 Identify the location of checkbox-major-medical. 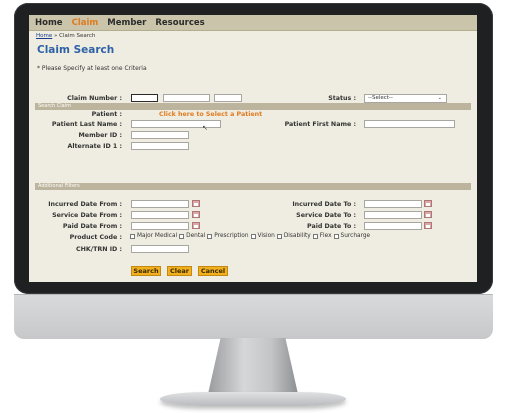
(132, 236).